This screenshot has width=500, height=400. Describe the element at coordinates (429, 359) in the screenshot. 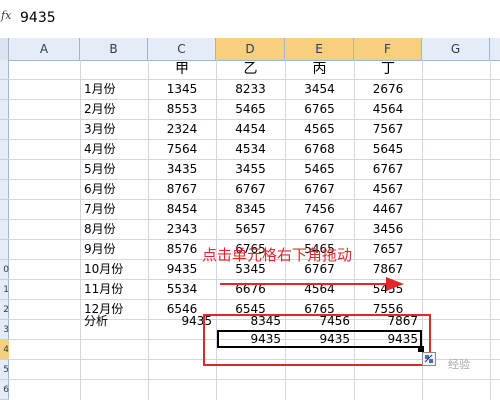

I see `autofill-options-icon` at that location.